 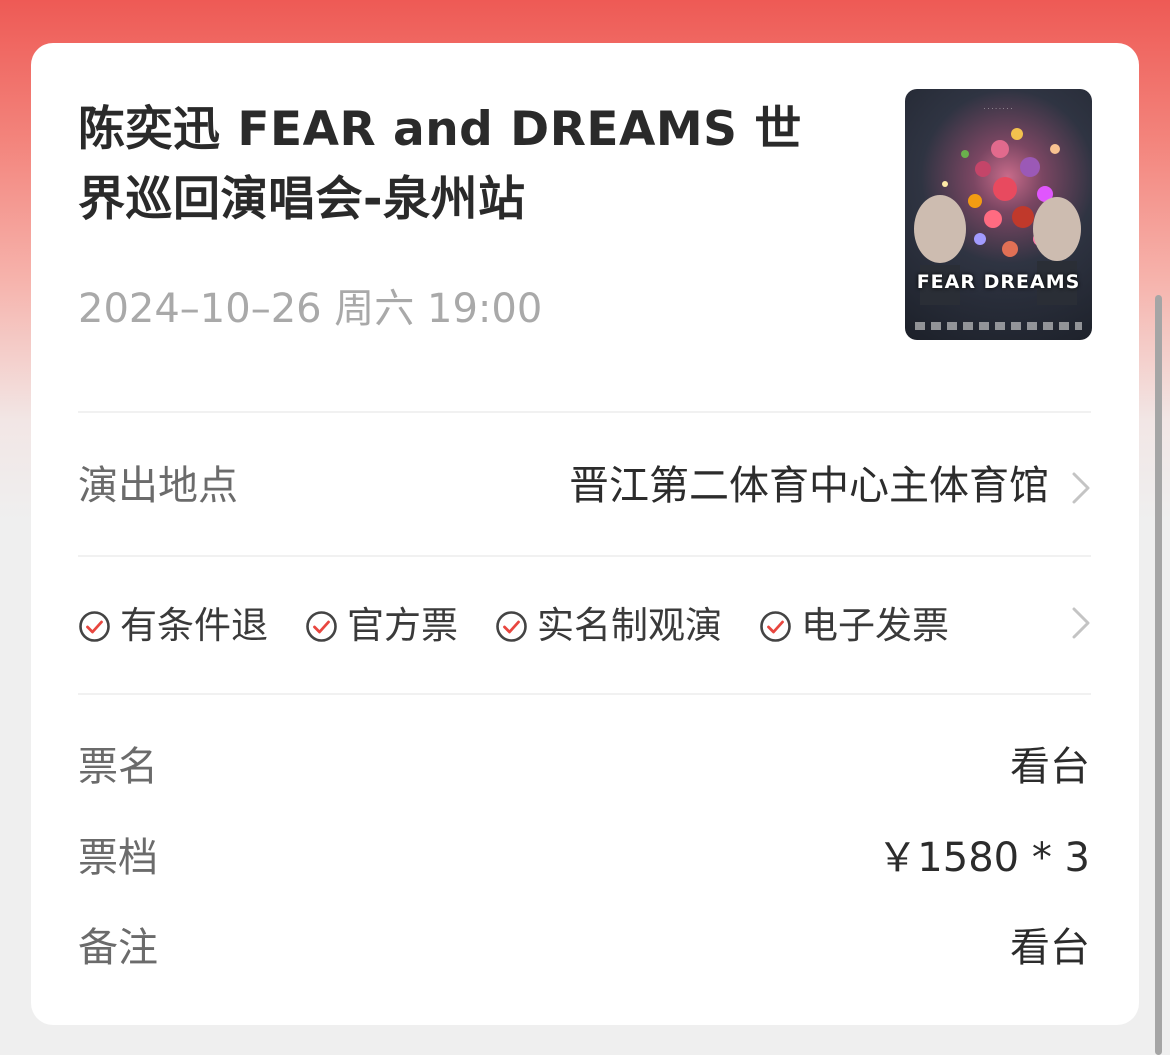 What do you see at coordinates (809, 486) in the screenshot?
I see `venue-value: 晋江第二体育中心主体育馆` at bounding box center [809, 486].